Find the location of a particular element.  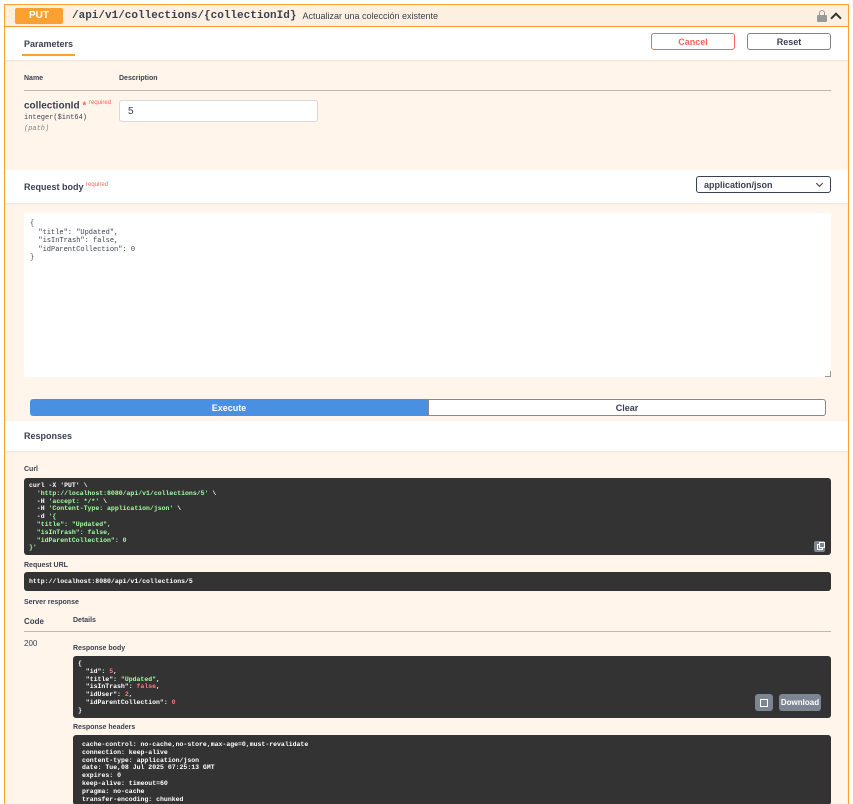

param-name: collectionId * required is located at coordinates (68, 106).